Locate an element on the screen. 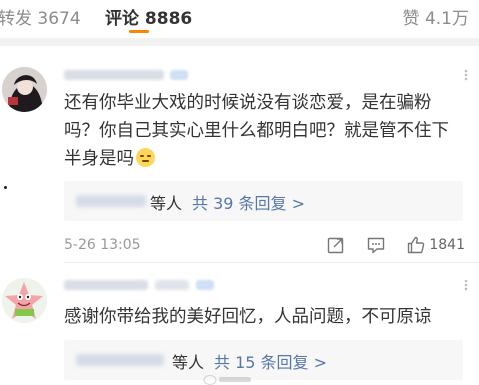 The height and width of the screenshot is (385, 479). patrick-star-avatar-icon is located at coordinates (24, 300).